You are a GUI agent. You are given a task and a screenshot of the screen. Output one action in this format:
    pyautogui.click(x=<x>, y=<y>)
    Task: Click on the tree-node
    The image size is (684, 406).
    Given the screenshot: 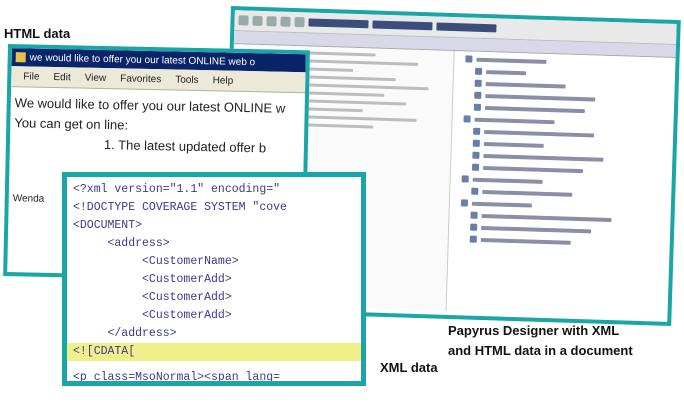 What is the action you would take?
    pyautogui.click(x=567, y=242)
    